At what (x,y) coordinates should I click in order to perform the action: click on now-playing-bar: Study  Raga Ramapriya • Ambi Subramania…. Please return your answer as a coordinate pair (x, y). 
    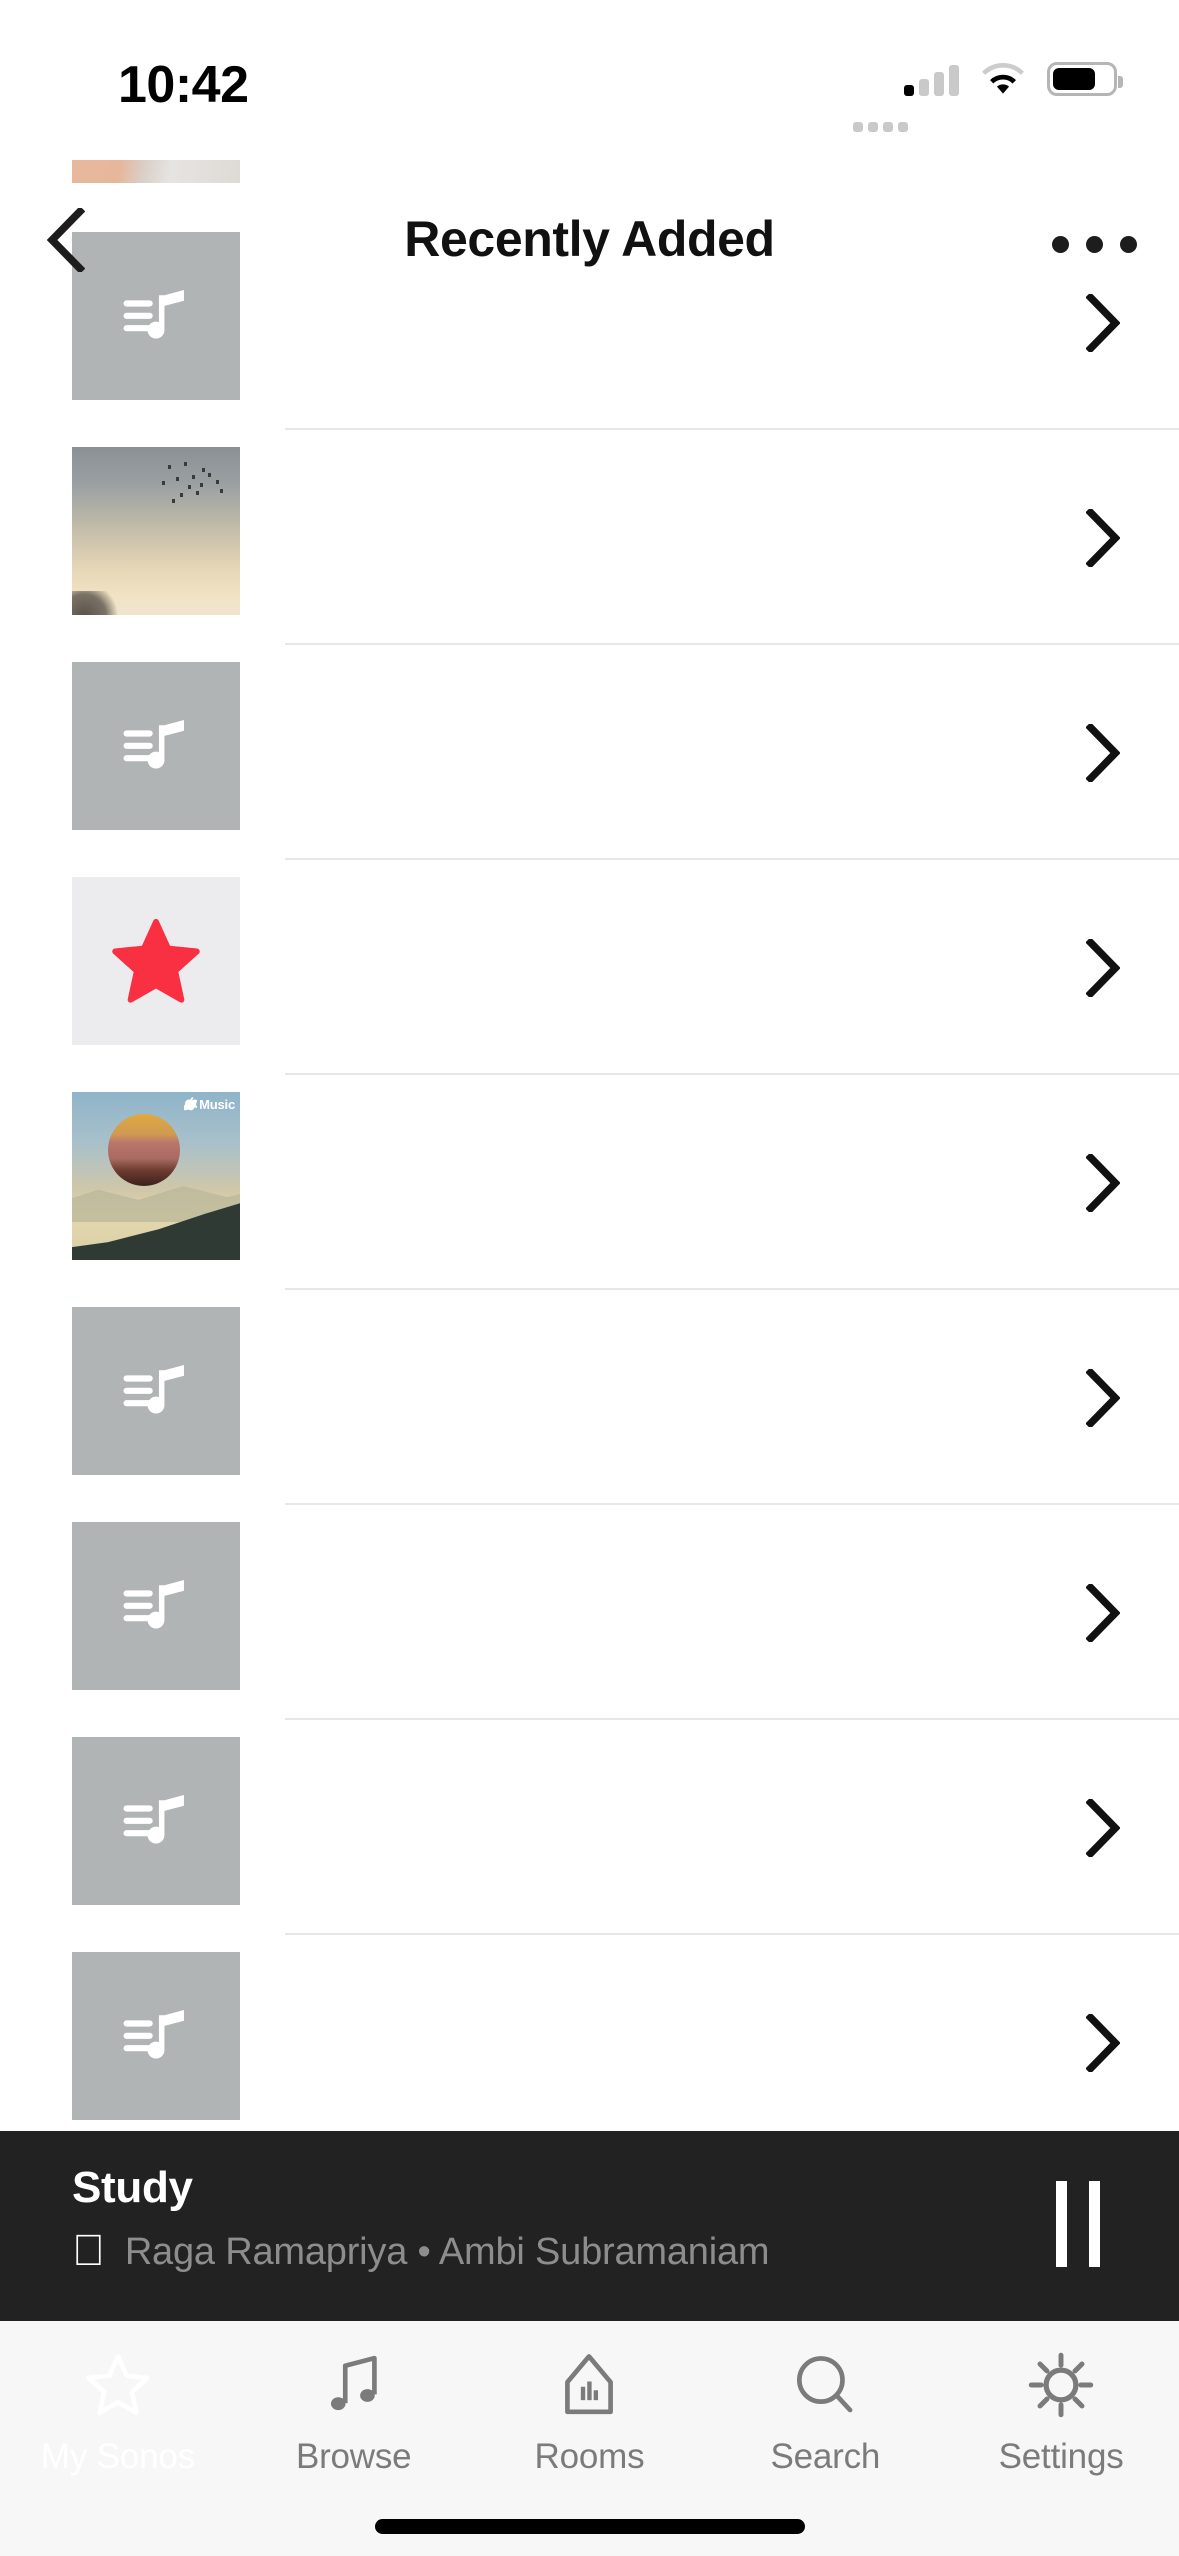
    Looking at the image, I should click on (589, 2226).